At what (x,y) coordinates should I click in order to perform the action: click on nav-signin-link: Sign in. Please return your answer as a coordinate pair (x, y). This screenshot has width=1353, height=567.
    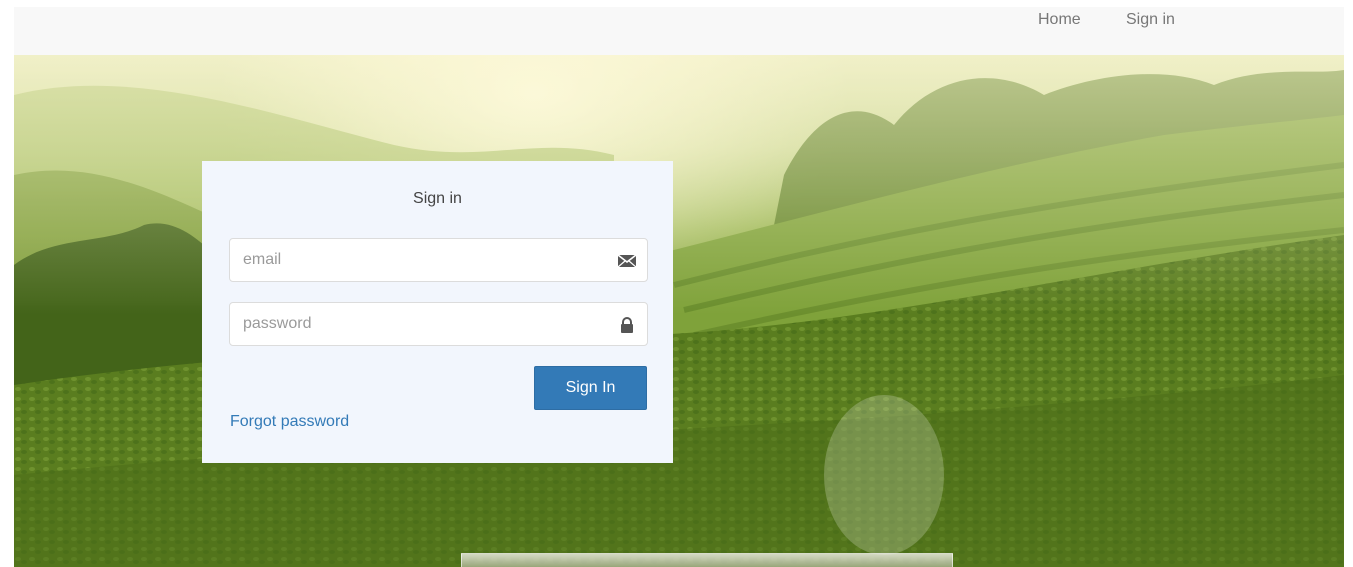
    Looking at the image, I should click on (1150, 20).